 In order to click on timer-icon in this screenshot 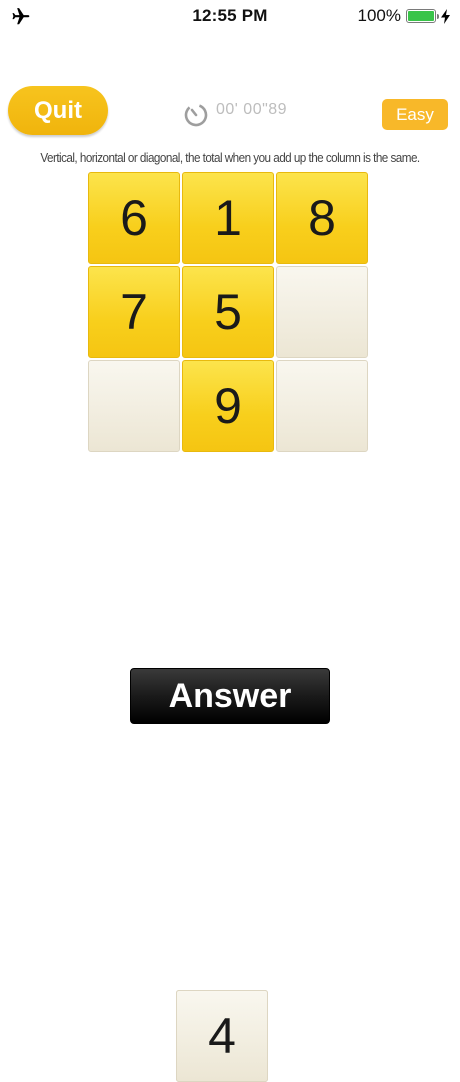, I will do `click(196, 115)`.